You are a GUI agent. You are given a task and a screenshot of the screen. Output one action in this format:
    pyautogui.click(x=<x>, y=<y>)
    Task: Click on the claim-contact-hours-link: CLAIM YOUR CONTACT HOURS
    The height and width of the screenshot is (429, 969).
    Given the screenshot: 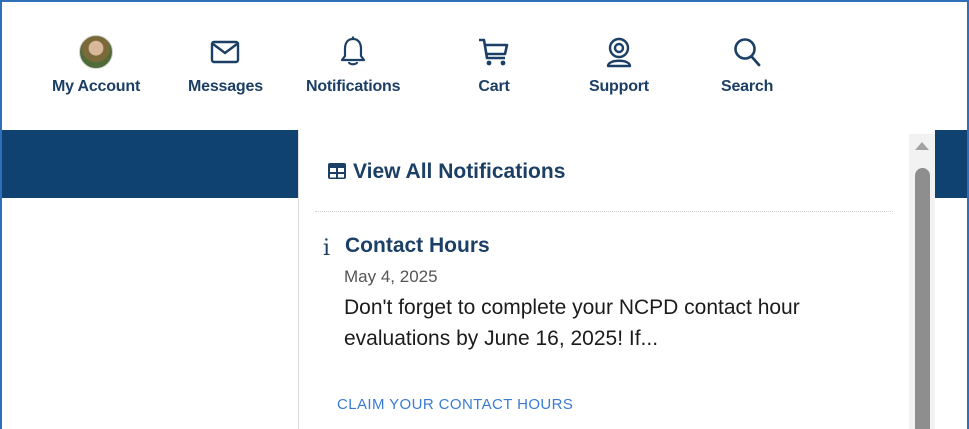 What is the action you would take?
    pyautogui.click(x=455, y=404)
    